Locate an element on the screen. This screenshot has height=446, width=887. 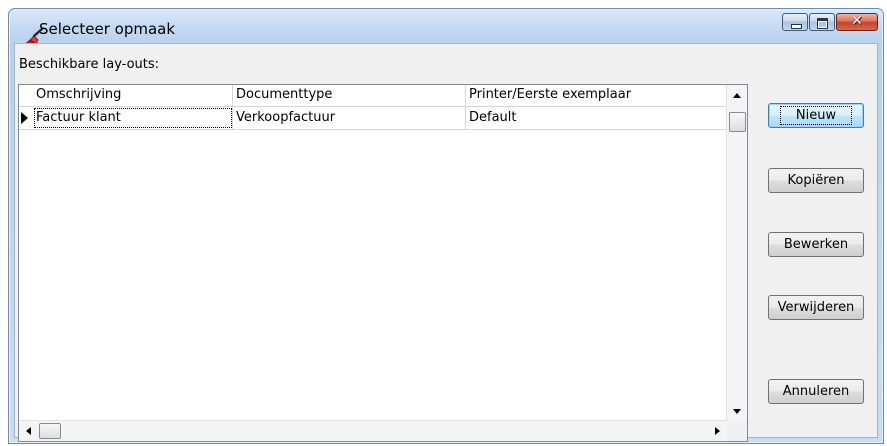
horizontal-scrollbar is located at coordinates (373, 430).